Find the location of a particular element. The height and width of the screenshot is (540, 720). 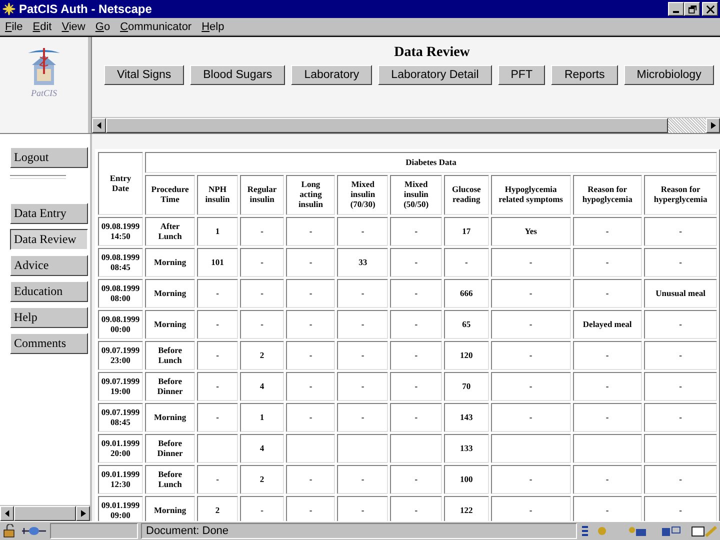

sidebar-item: Data Entry is located at coordinates (49, 213).